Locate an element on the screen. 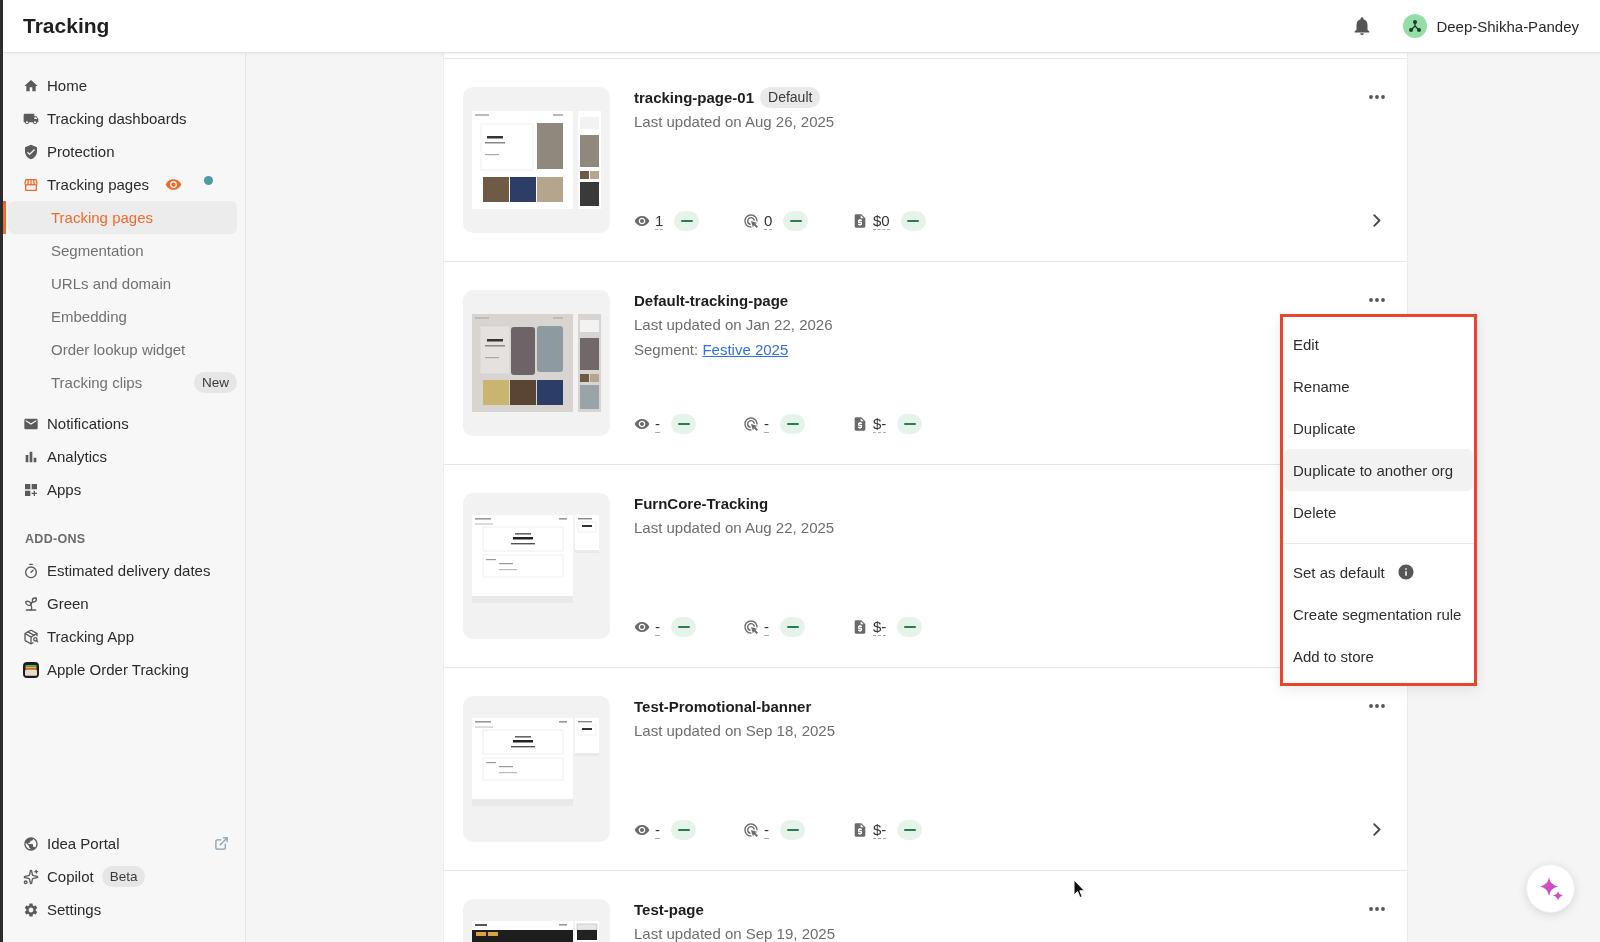 This screenshot has width=1600, height=942. sidebar-subitem: URLs and domain is located at coordinates (111, 283).